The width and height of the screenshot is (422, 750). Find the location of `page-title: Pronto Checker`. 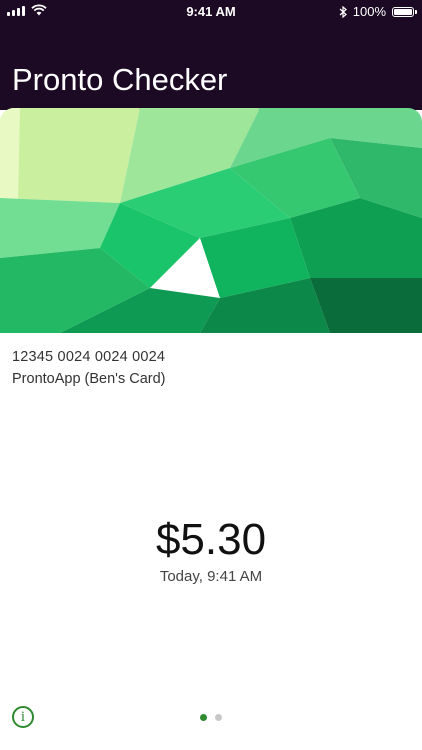

page-title: Pronto Checker is located at coordinates (120, 79).